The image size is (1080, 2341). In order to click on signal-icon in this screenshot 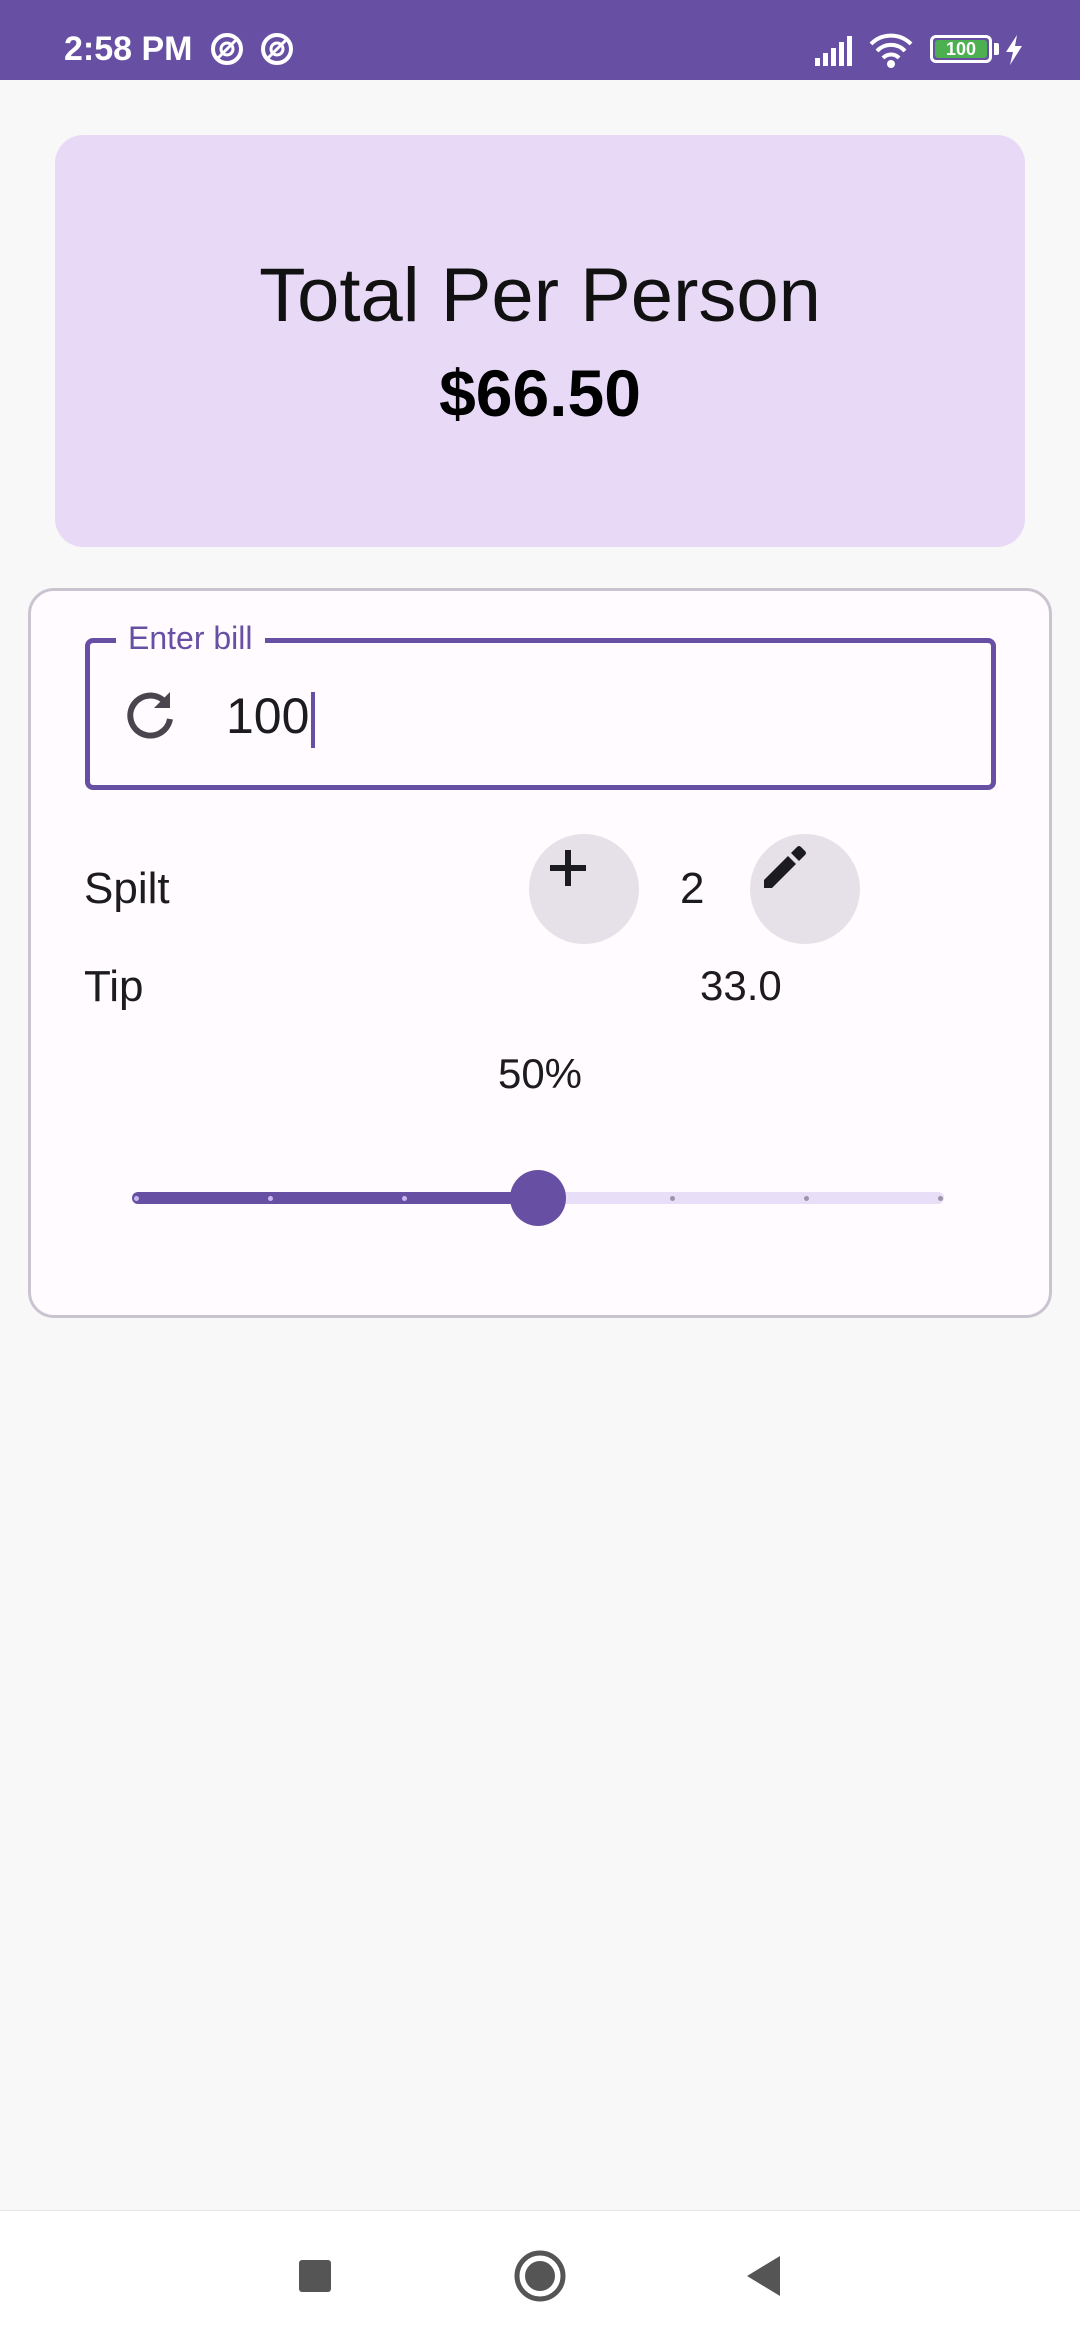, I will do `click(833, 51)`.